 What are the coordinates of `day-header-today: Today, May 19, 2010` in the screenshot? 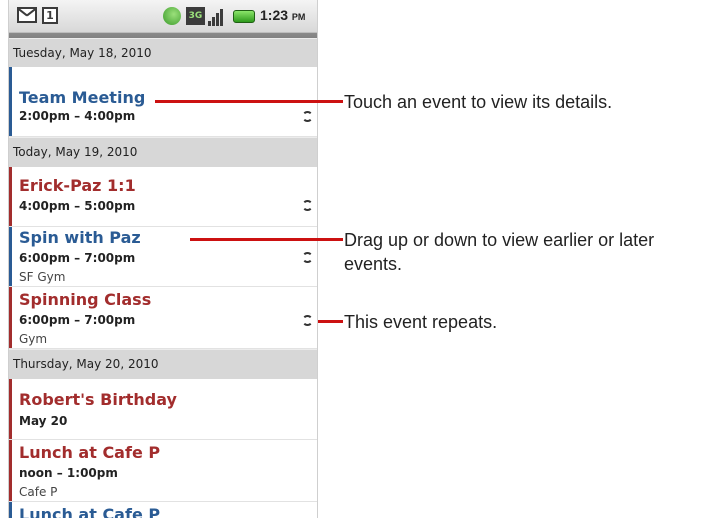 It's located at (163, 152).